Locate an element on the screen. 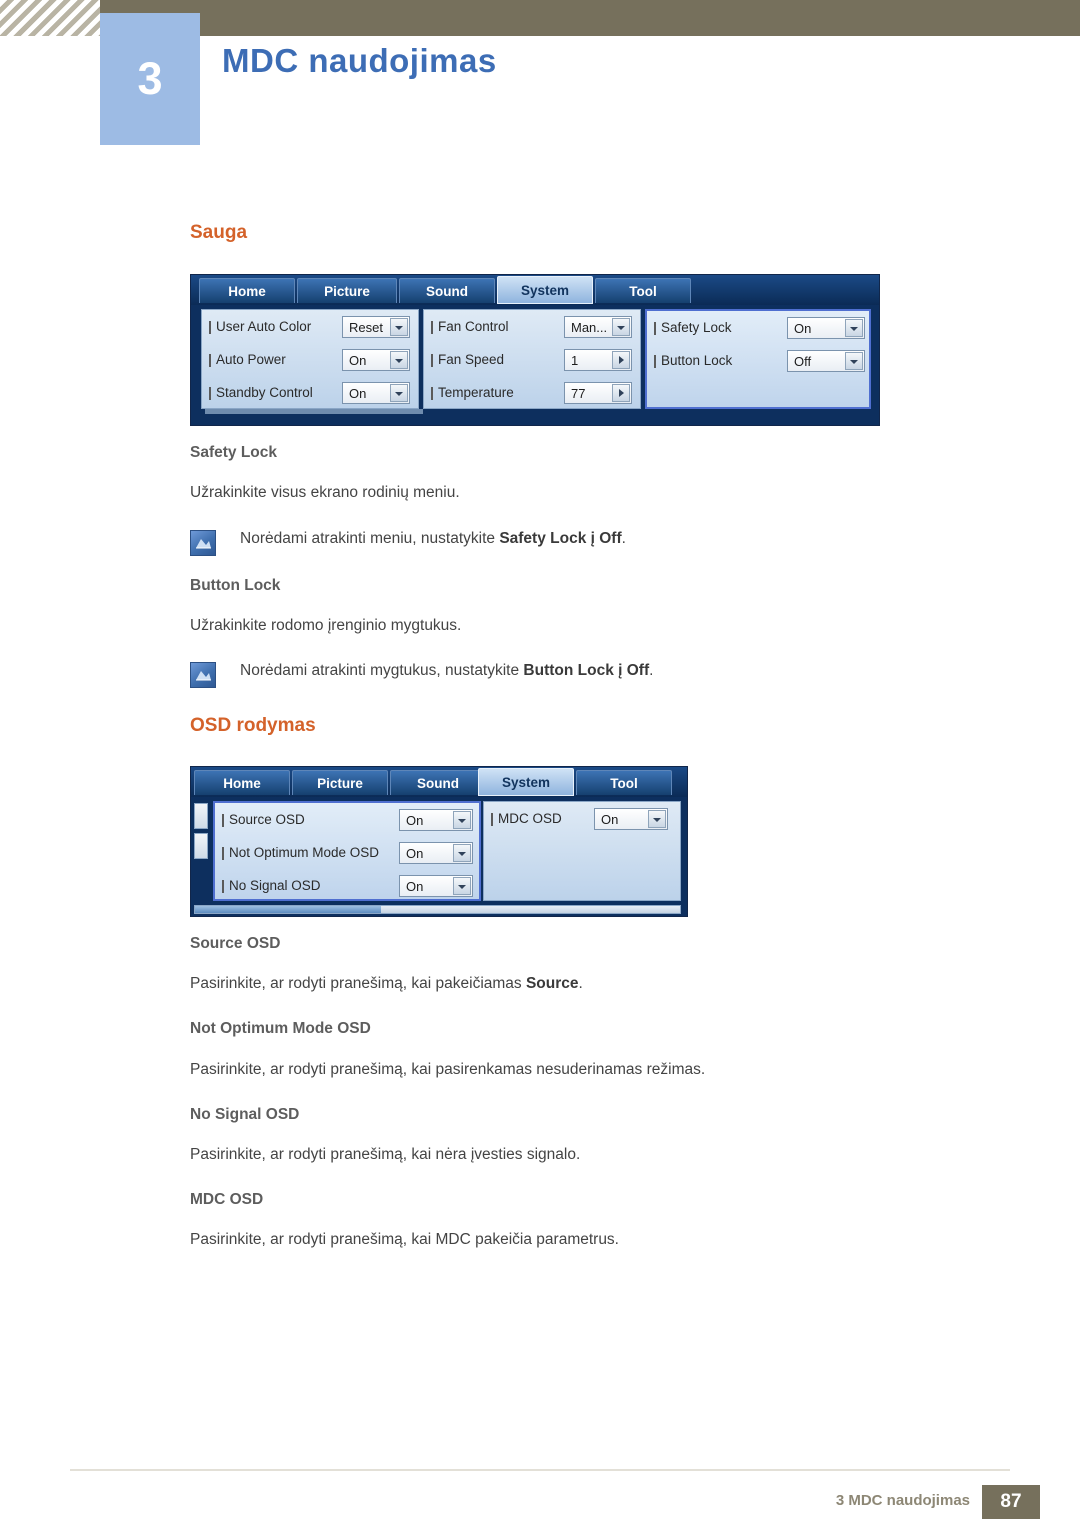  label-user-auto-color: User Auto Color is located at coordinates (260, 326).